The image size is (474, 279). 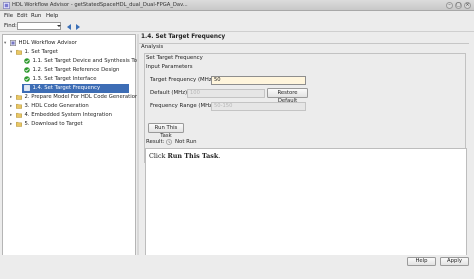 I want to click on frequency-range-label: Frequency Range (MHz):, so click(x=183, y=106).